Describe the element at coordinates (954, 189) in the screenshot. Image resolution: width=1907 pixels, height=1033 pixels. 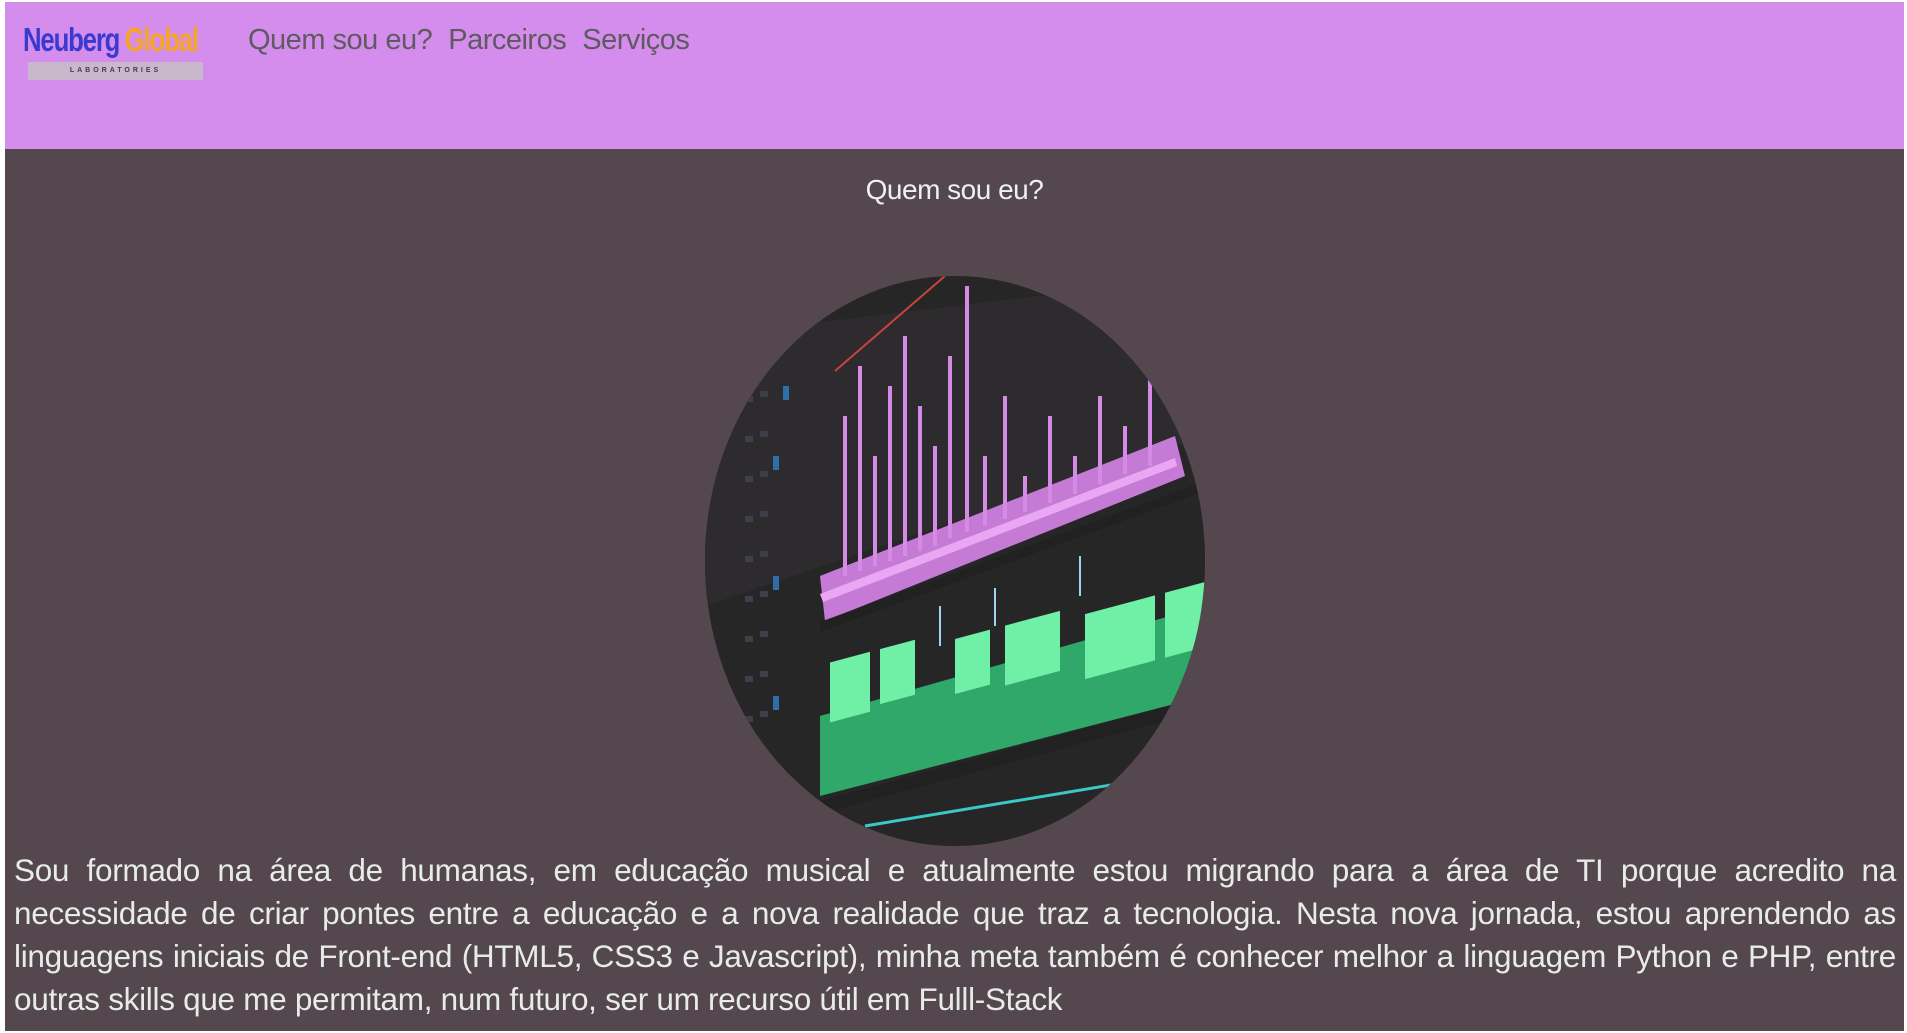
I see `section-title: Quem sou eu?` at that location.